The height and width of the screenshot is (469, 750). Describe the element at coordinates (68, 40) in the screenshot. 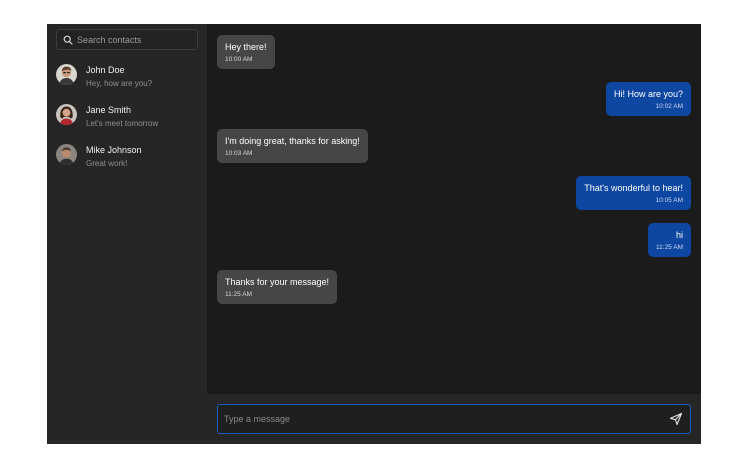

I see `search-icon` at that location.